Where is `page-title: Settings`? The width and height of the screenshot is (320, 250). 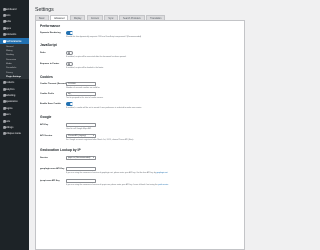 page-title: Settings is located at coordinates (44, 10).